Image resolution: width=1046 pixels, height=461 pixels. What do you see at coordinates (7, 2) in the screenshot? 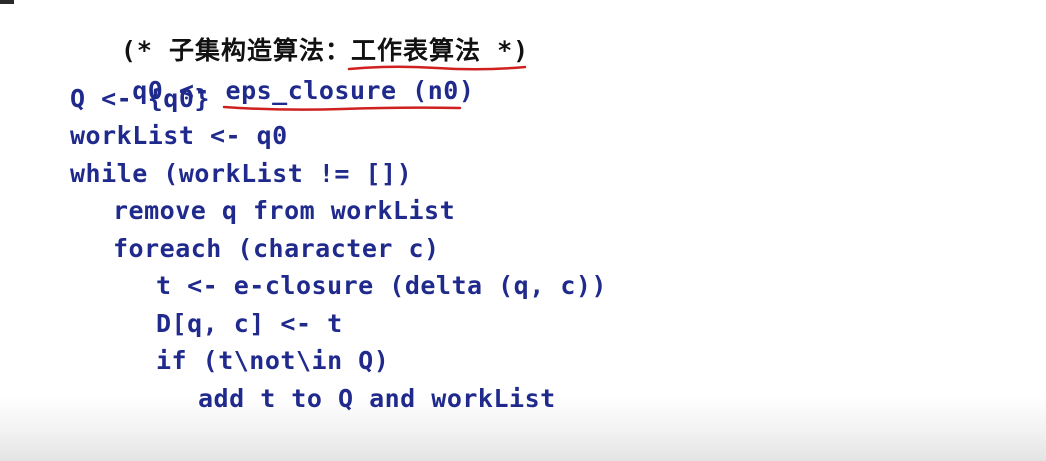
I see `corner-mark` at bounding box center [7, 2].